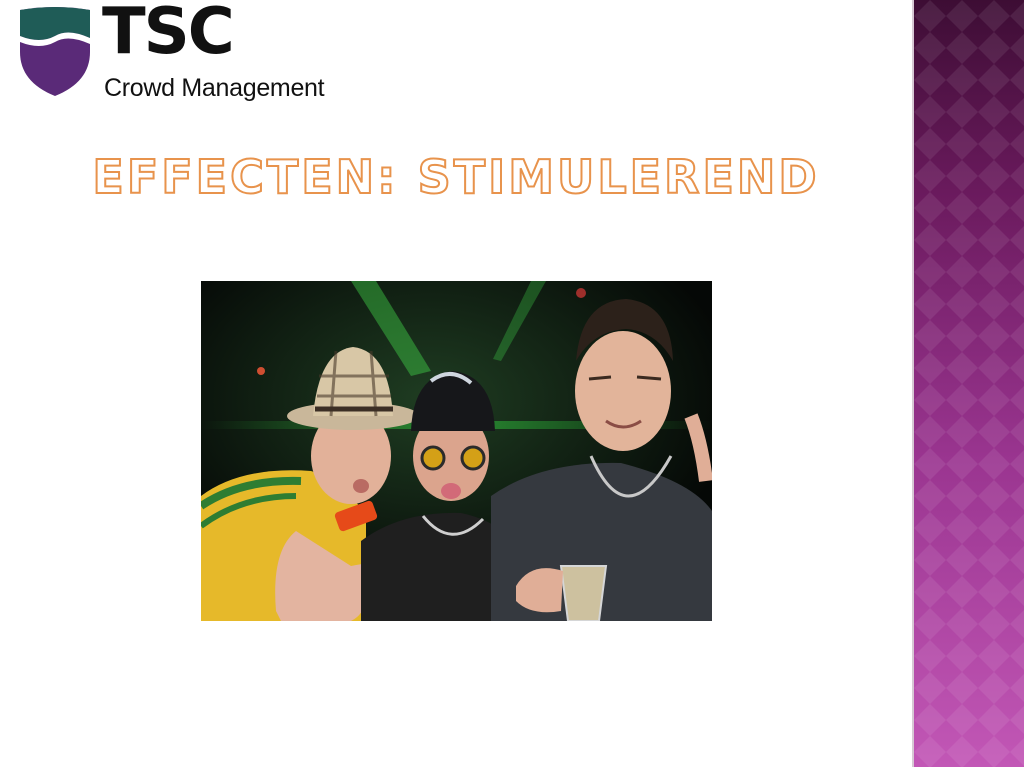 This screenshot has width=1024, height=767. What do you see at coordinates (214, 88) in the screenshot?
I see `logo-tagline: Crowd Management` at bounding box center [214, 88].